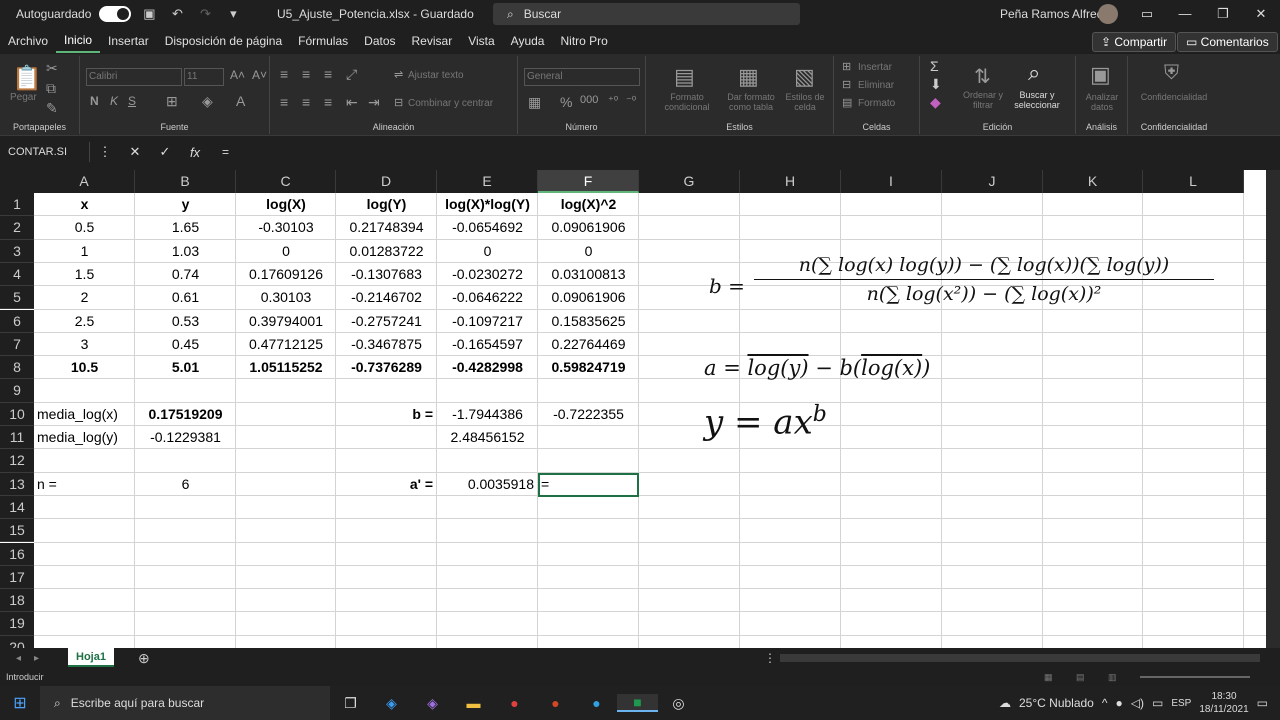  I want to click on mic-icon: ●, so click(1119, 703).